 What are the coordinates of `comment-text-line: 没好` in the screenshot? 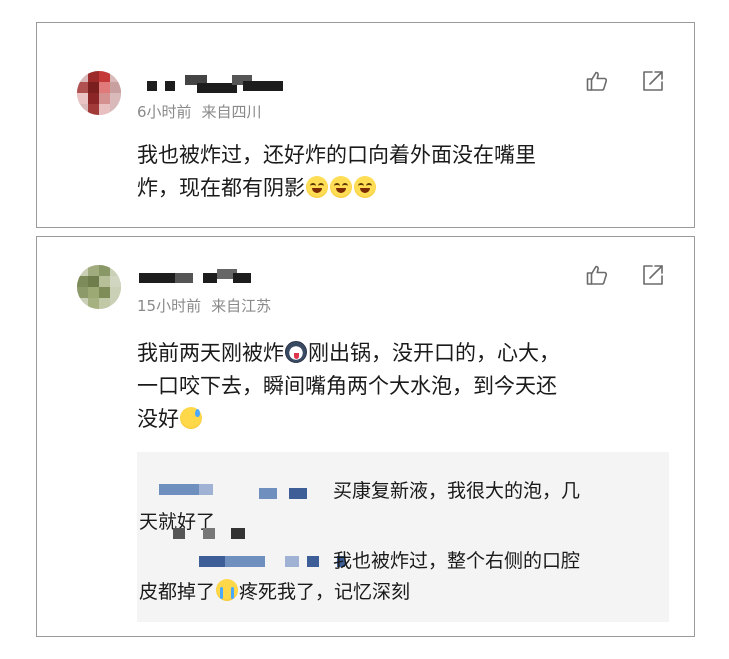 It's located at (397, 419).